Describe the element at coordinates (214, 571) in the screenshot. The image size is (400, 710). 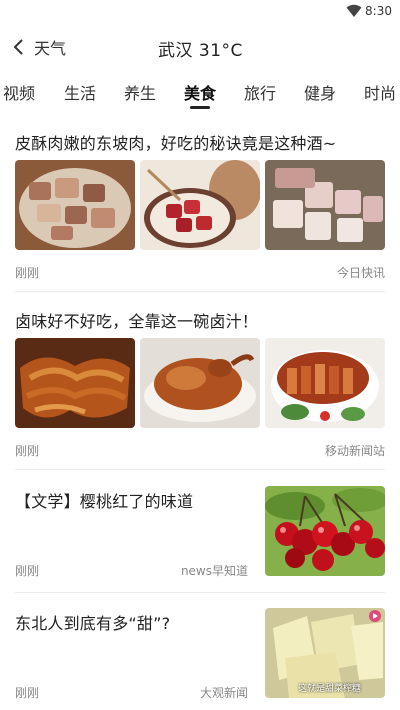
I see `article-source: news早知道` at that location.